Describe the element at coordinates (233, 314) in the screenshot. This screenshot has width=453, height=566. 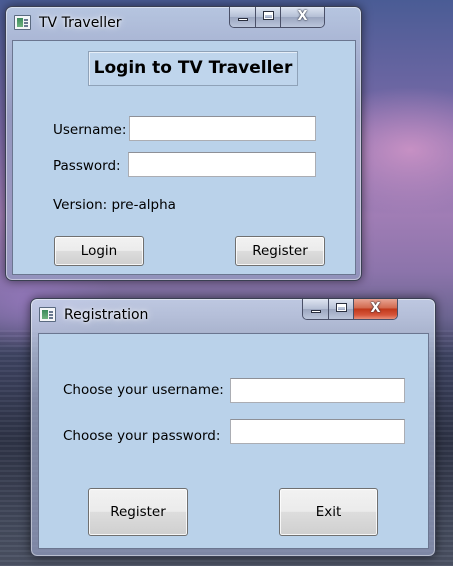
I see `registration-titlebar: Registration X` at that location.